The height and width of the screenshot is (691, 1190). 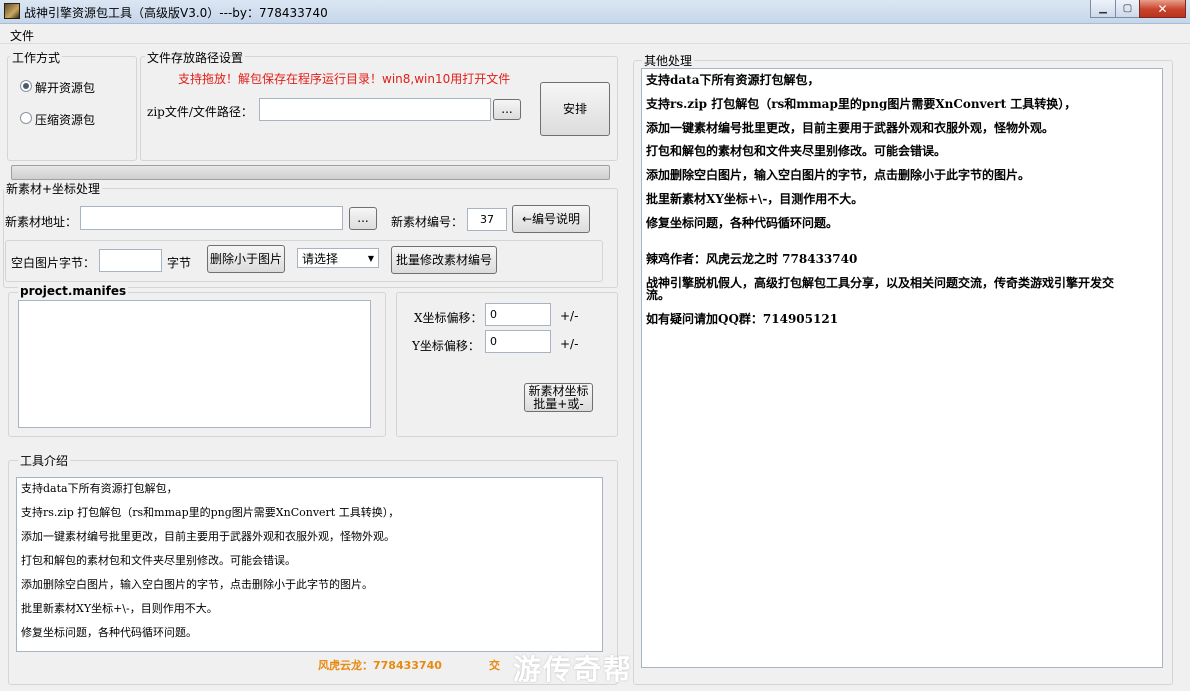 I want to click on radio-unpack, so click(x=26, y=86).